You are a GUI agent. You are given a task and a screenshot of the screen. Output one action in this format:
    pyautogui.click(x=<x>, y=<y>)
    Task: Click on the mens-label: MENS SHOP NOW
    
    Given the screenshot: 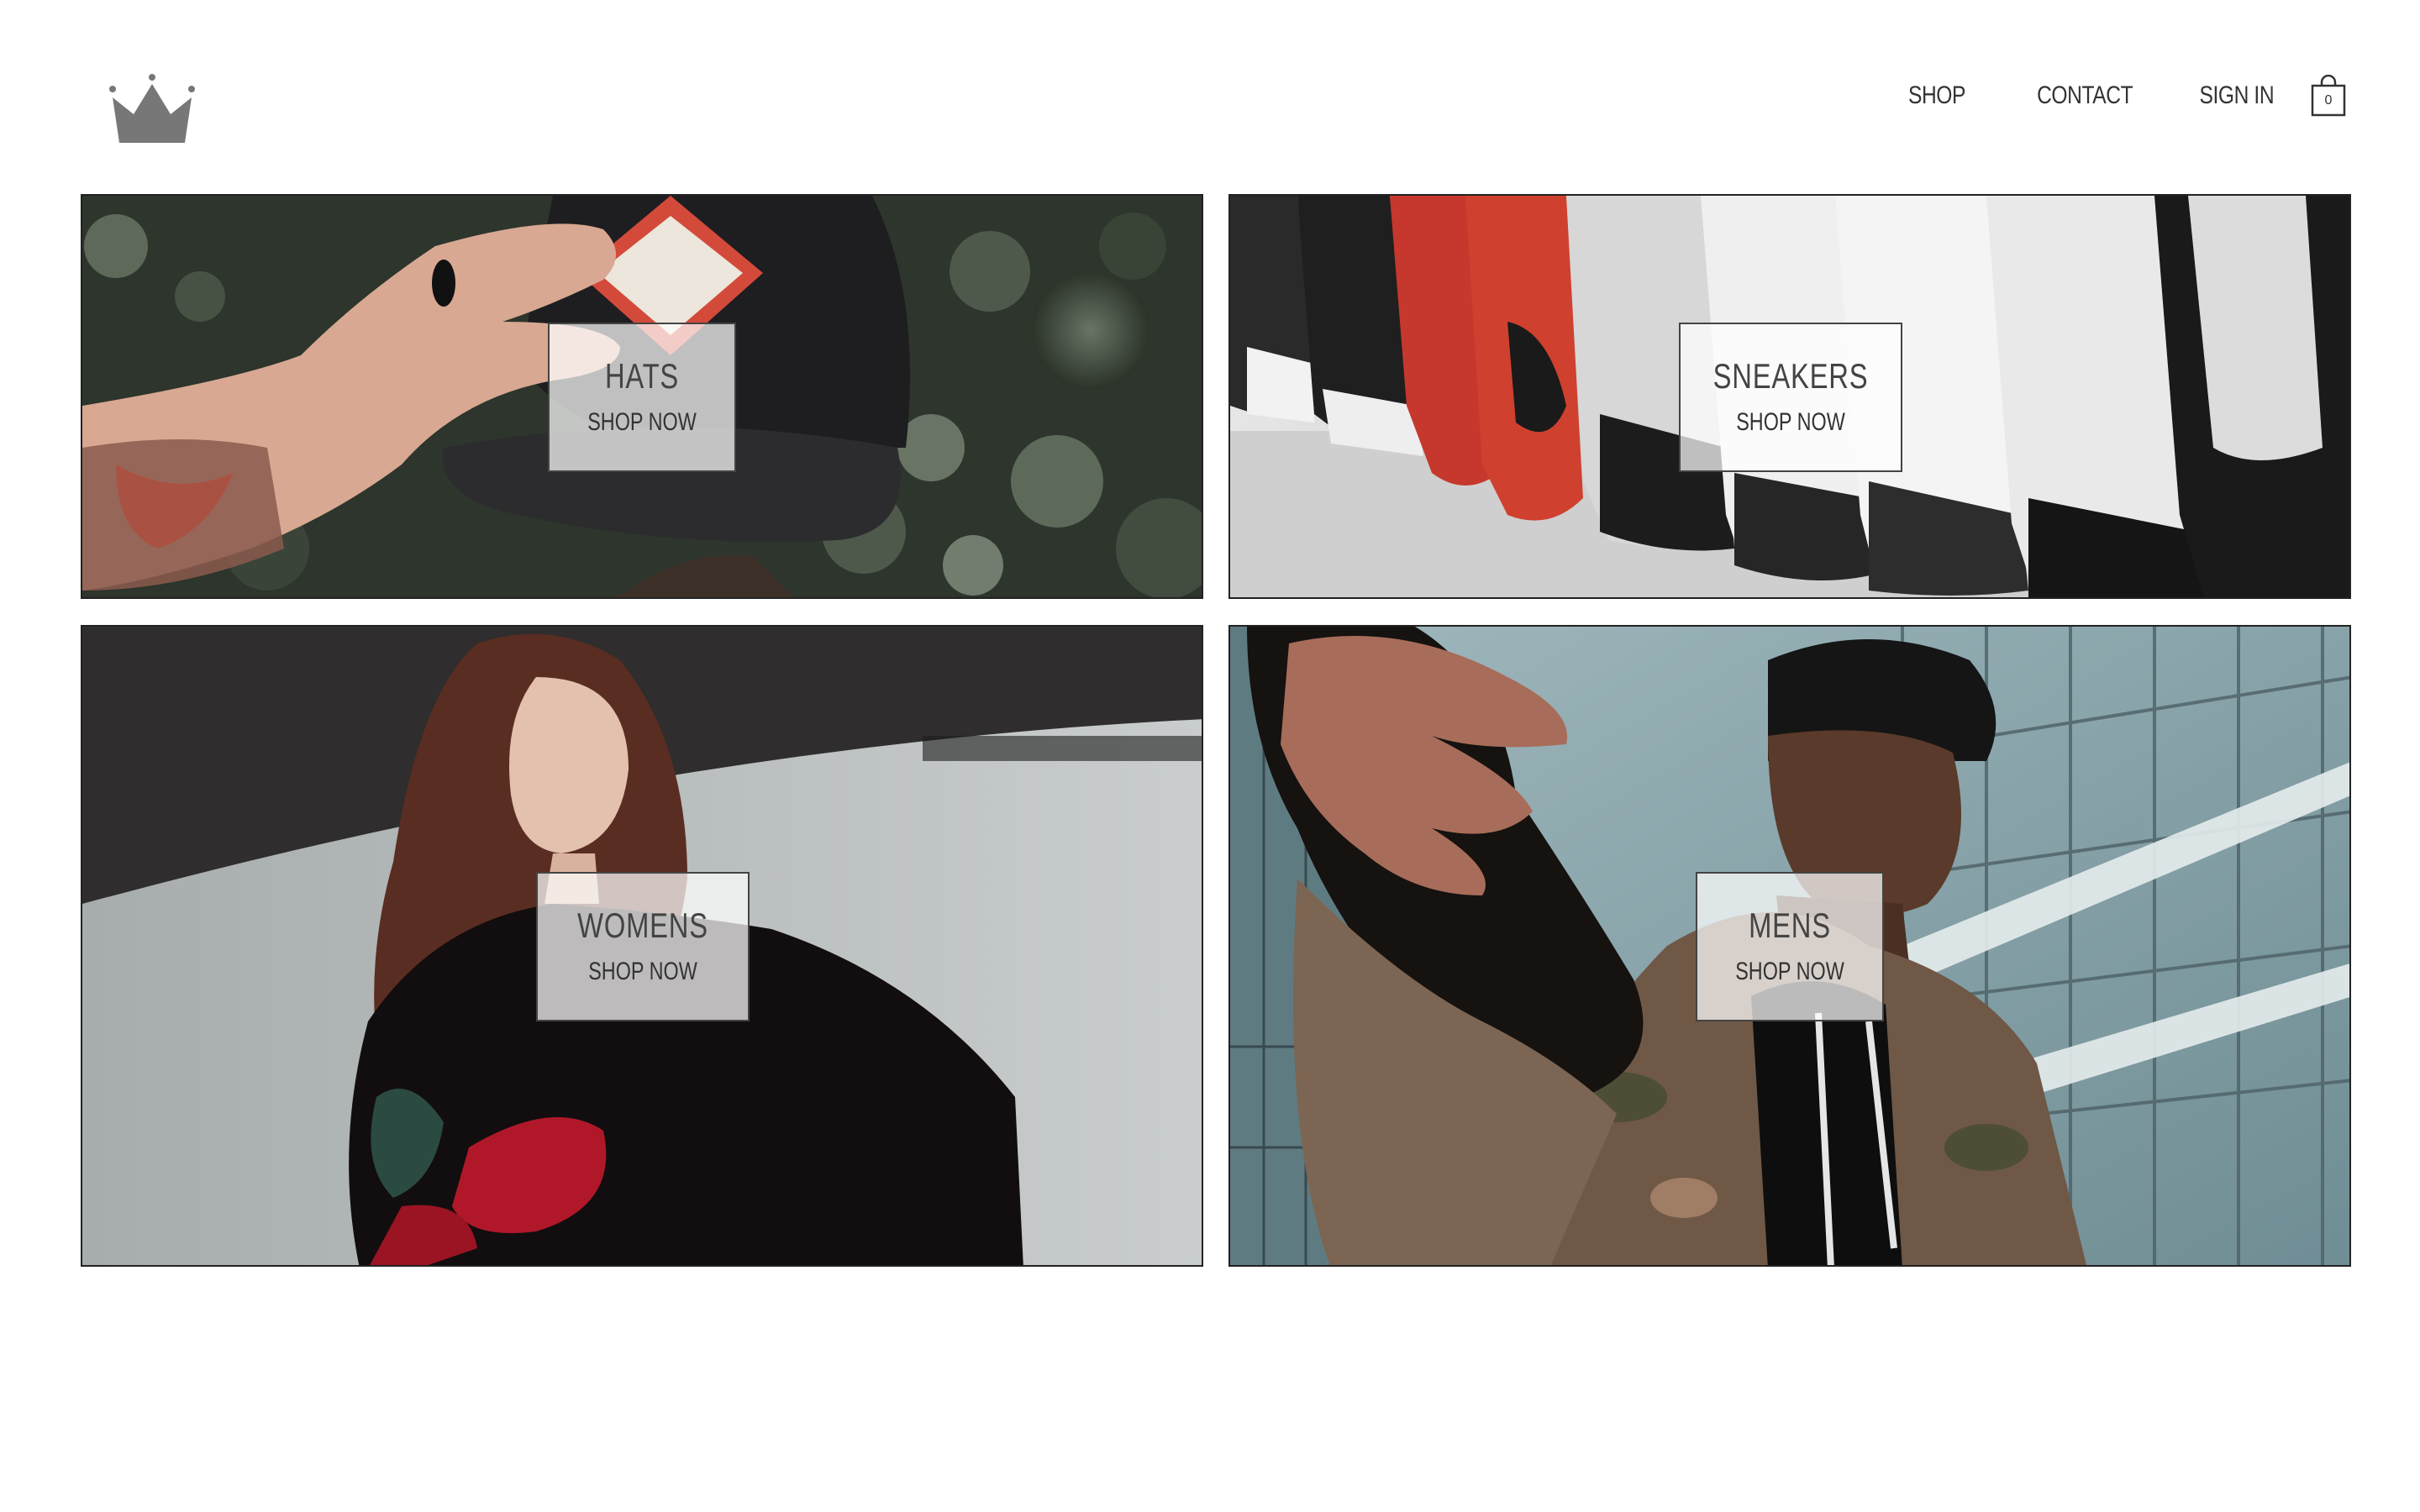 What is the action you would take?
    pyautogui.click(x=1790, y=946)
    